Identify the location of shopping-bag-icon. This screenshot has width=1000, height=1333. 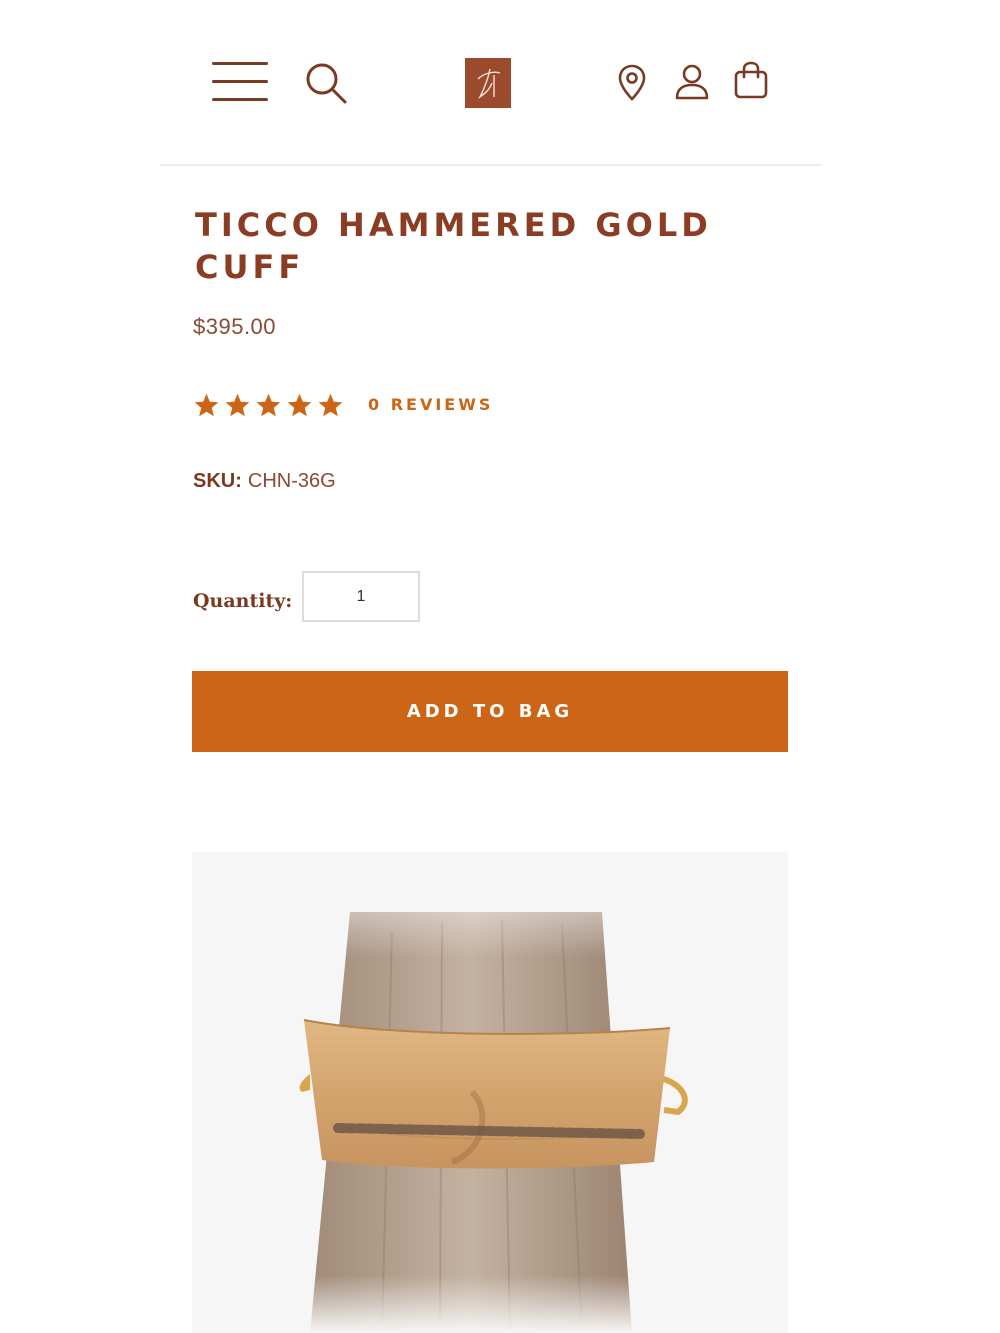
(751, 80).